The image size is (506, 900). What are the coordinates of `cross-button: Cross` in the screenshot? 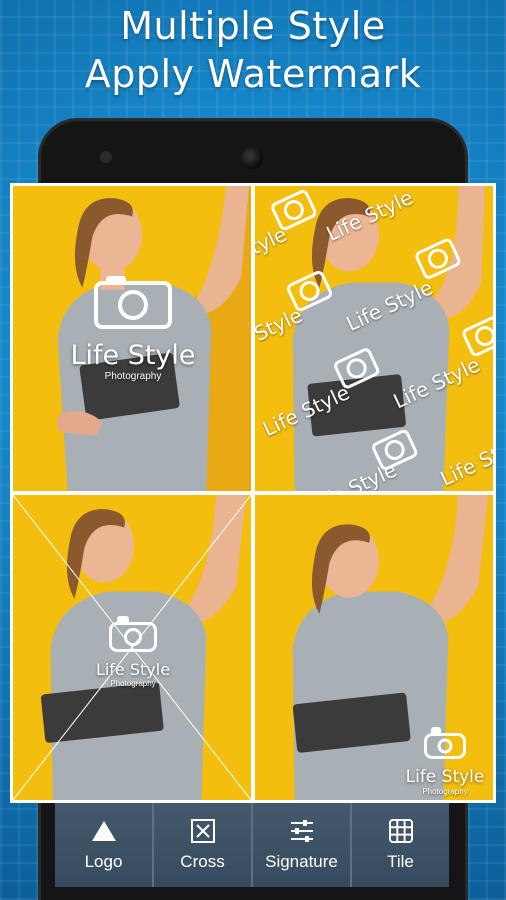 It's located at (203, 845).